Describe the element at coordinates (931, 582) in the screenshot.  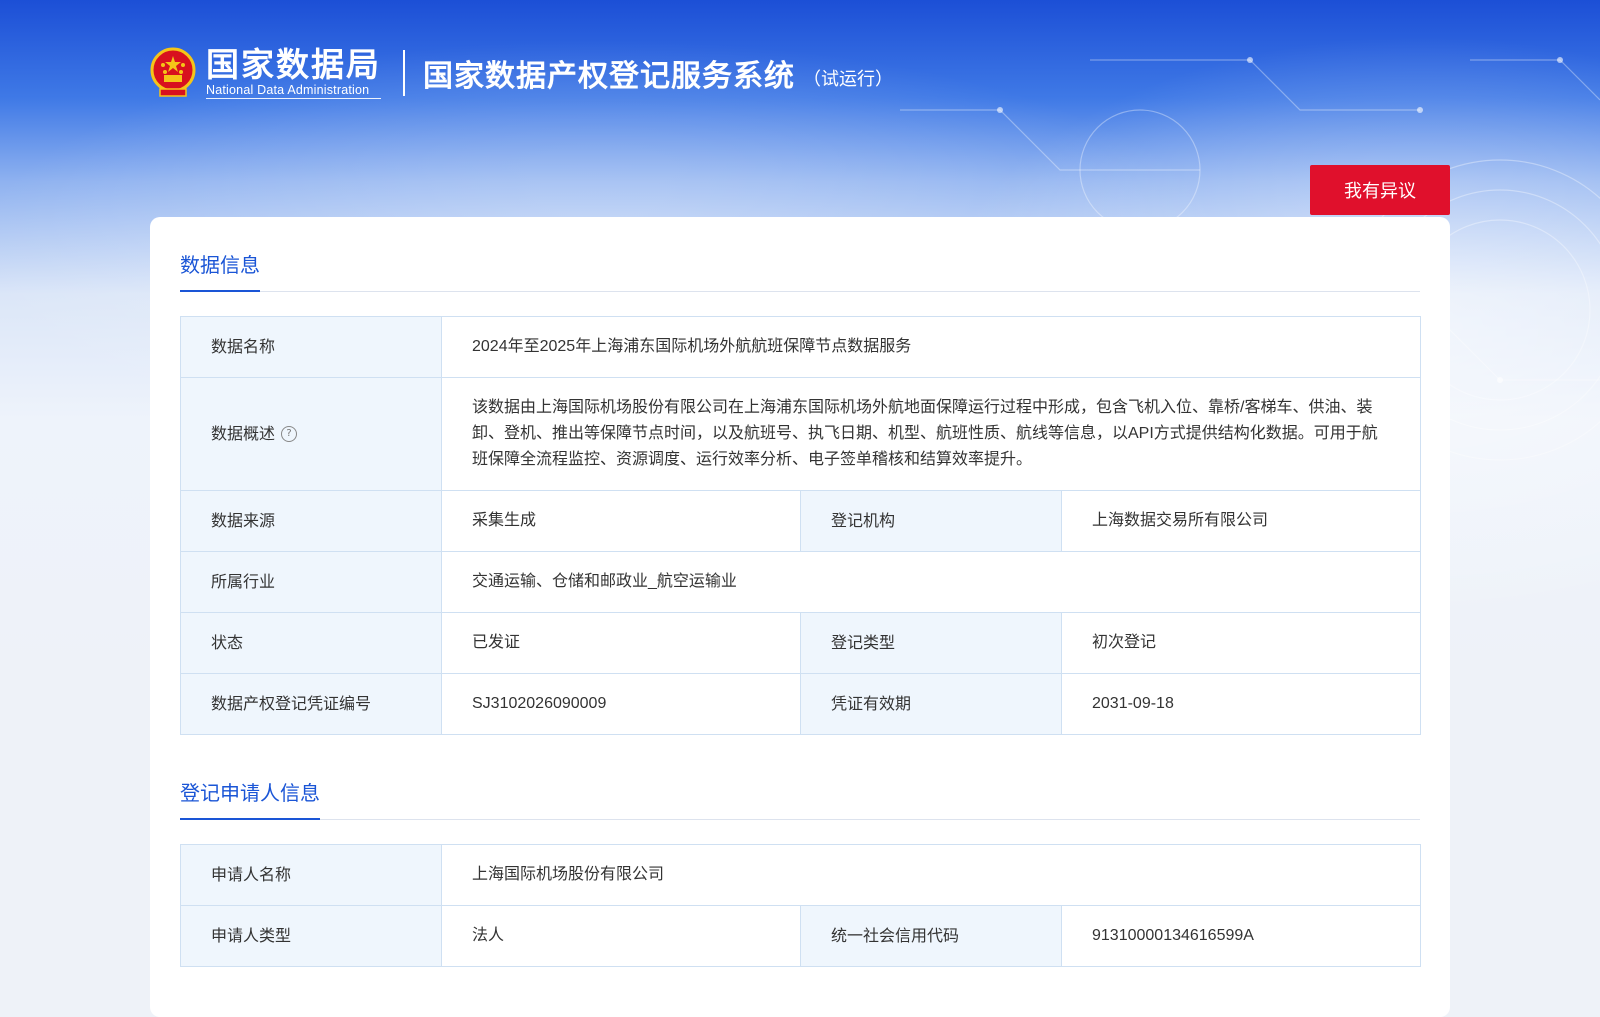
I see `industry-value: 交通运输、仓储和邮政业_航空运输业` at that location.